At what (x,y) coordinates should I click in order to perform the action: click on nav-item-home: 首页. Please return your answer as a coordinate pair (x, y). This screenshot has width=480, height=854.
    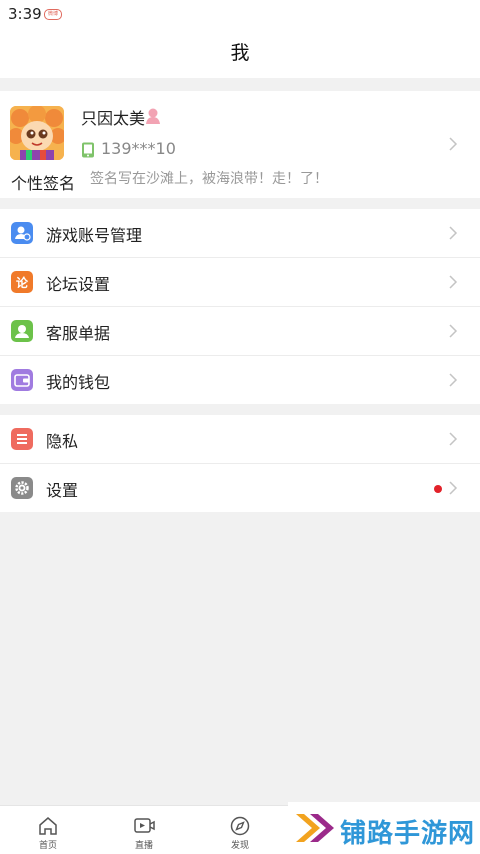
    Looking at the image, I should click on (48, 830).